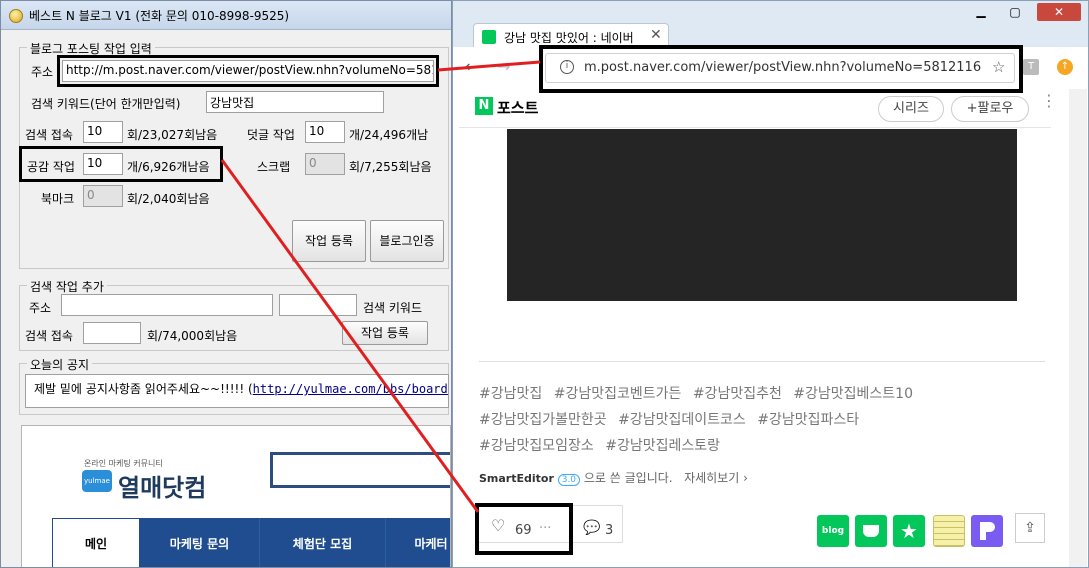  Describe the element at coordinates (489, 66) in the screenshot. I see `url-link-line` at that location.